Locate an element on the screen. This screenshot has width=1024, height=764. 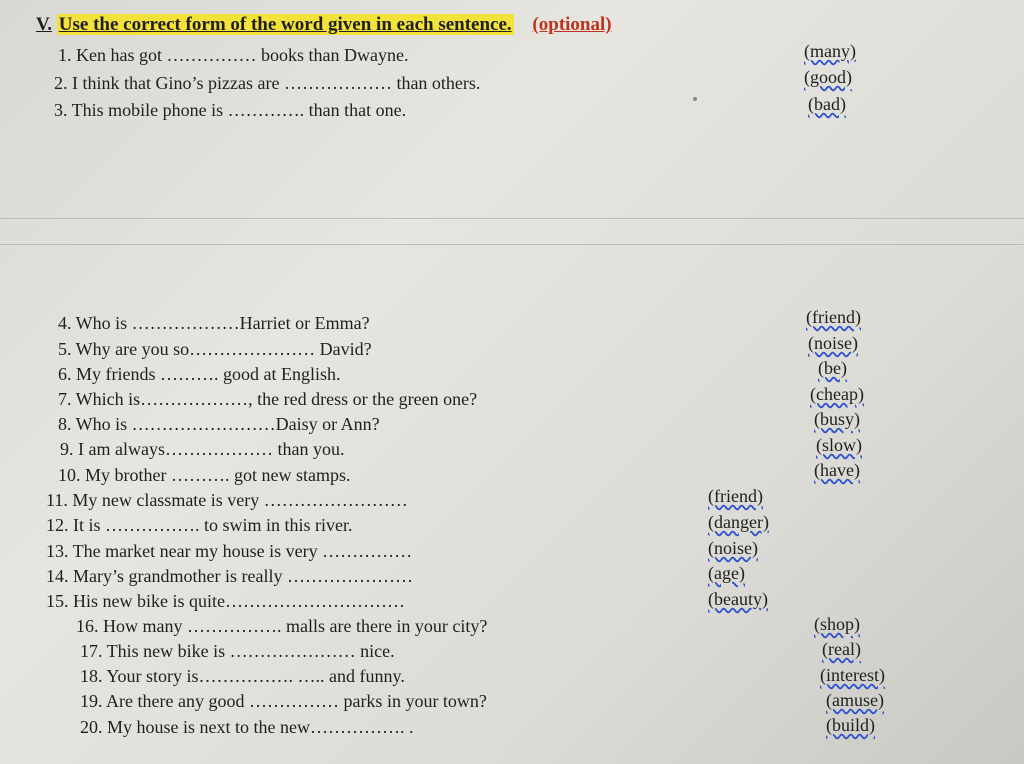
hint-6: (be) is located at coordinates (832, 368).